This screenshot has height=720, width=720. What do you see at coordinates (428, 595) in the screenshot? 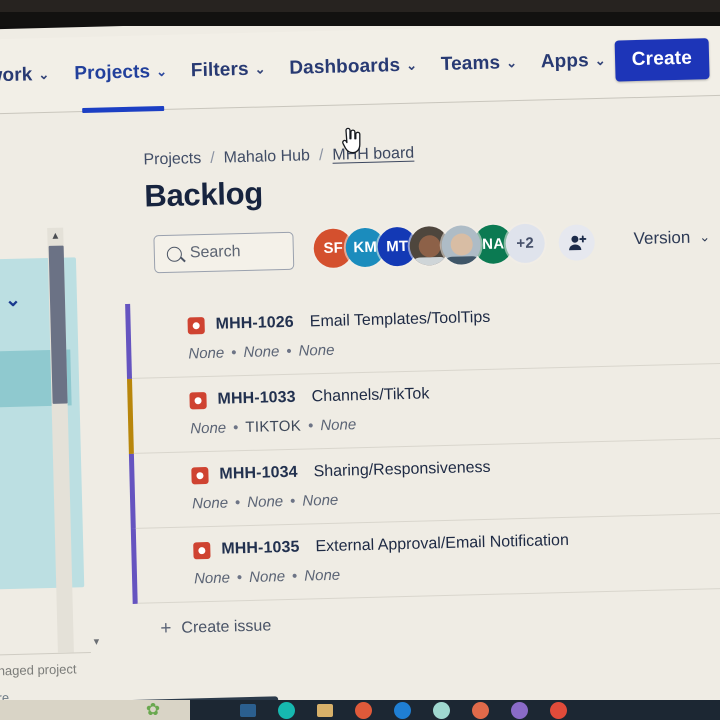
I see `row-divider` at bounding box center [428, 595].